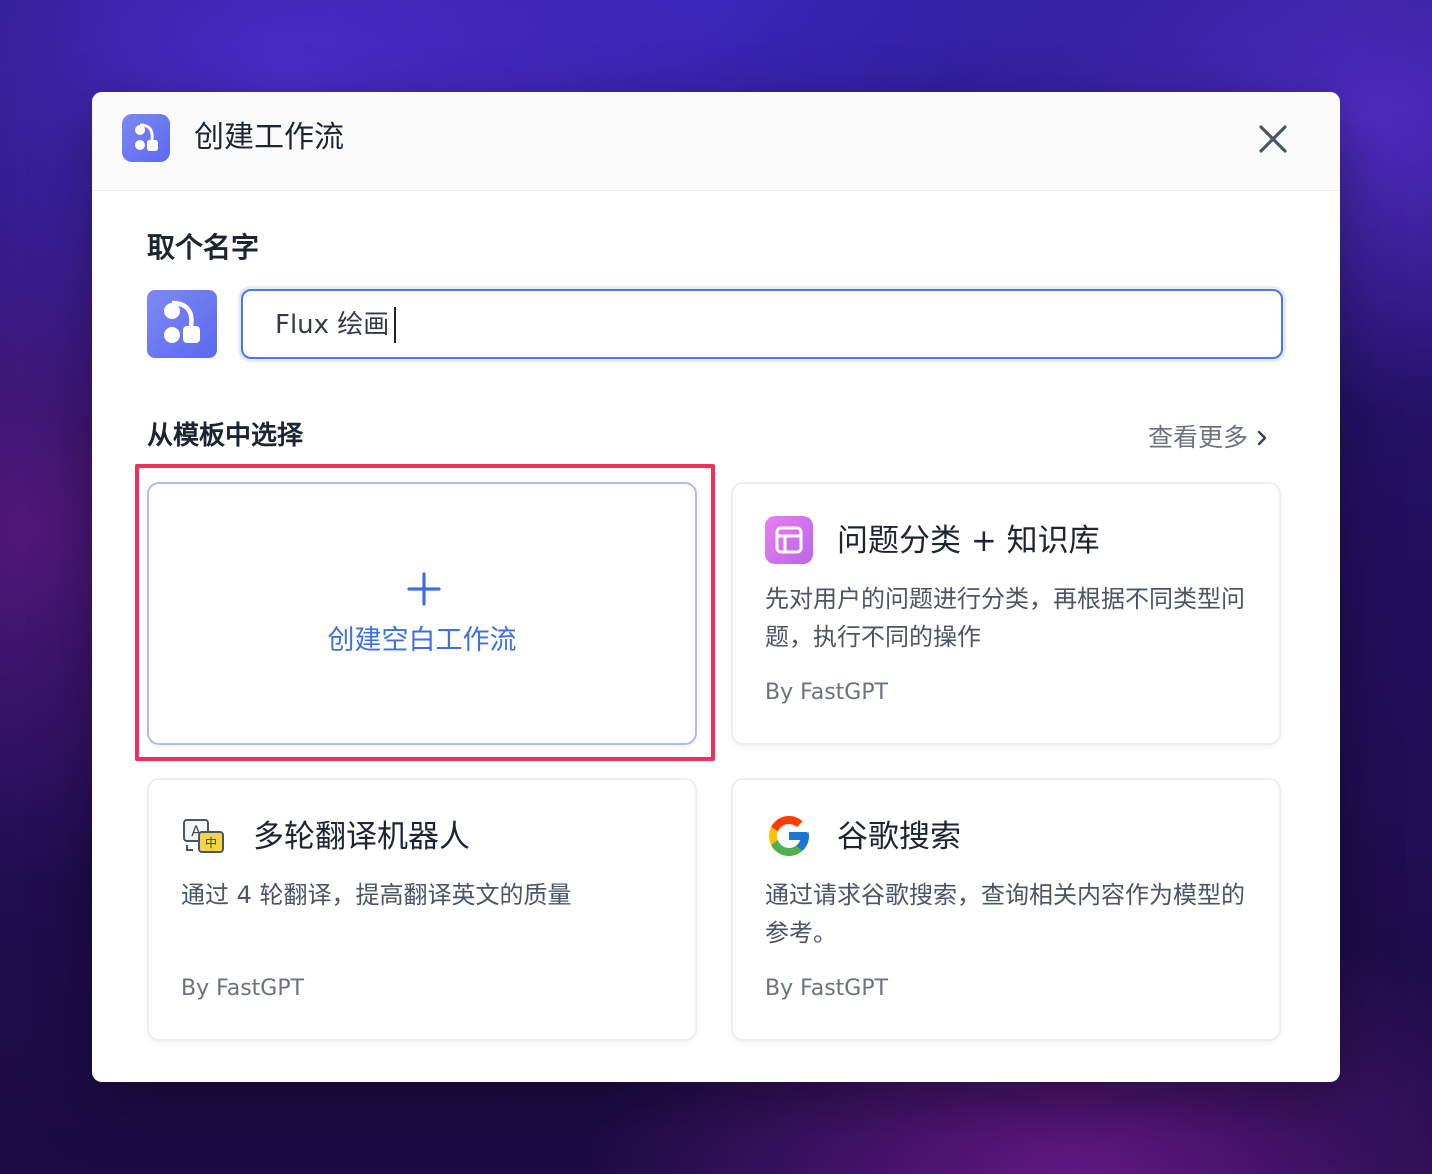 The width and height of the screenshot is (1432, 1174). What do you see at coordinates (765, 325) in the screenshot?
I see `workflow-name-input` at bounding box center [765, 325].